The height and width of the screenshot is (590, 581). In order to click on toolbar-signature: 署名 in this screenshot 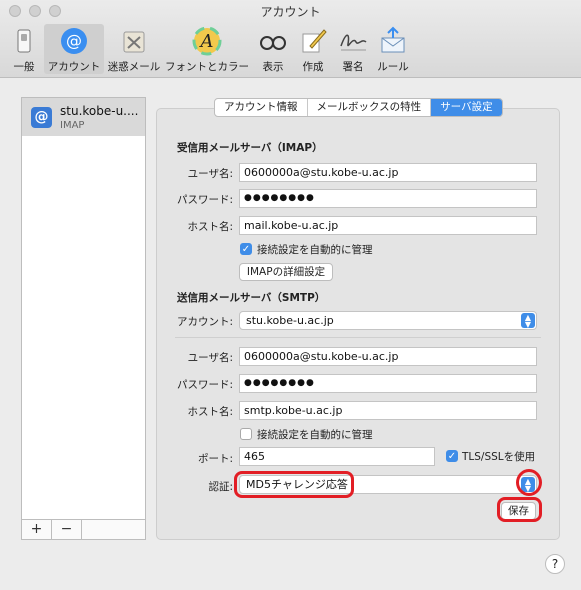, I will do `click(353, 49)`.